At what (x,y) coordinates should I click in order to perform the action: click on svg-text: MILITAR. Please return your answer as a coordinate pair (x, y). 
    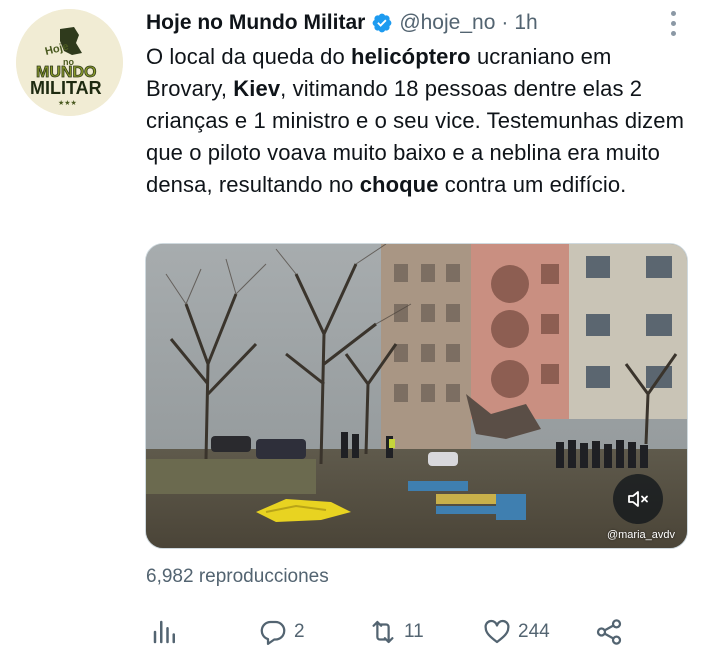
    Looking at the image, I should click on (66, 88).